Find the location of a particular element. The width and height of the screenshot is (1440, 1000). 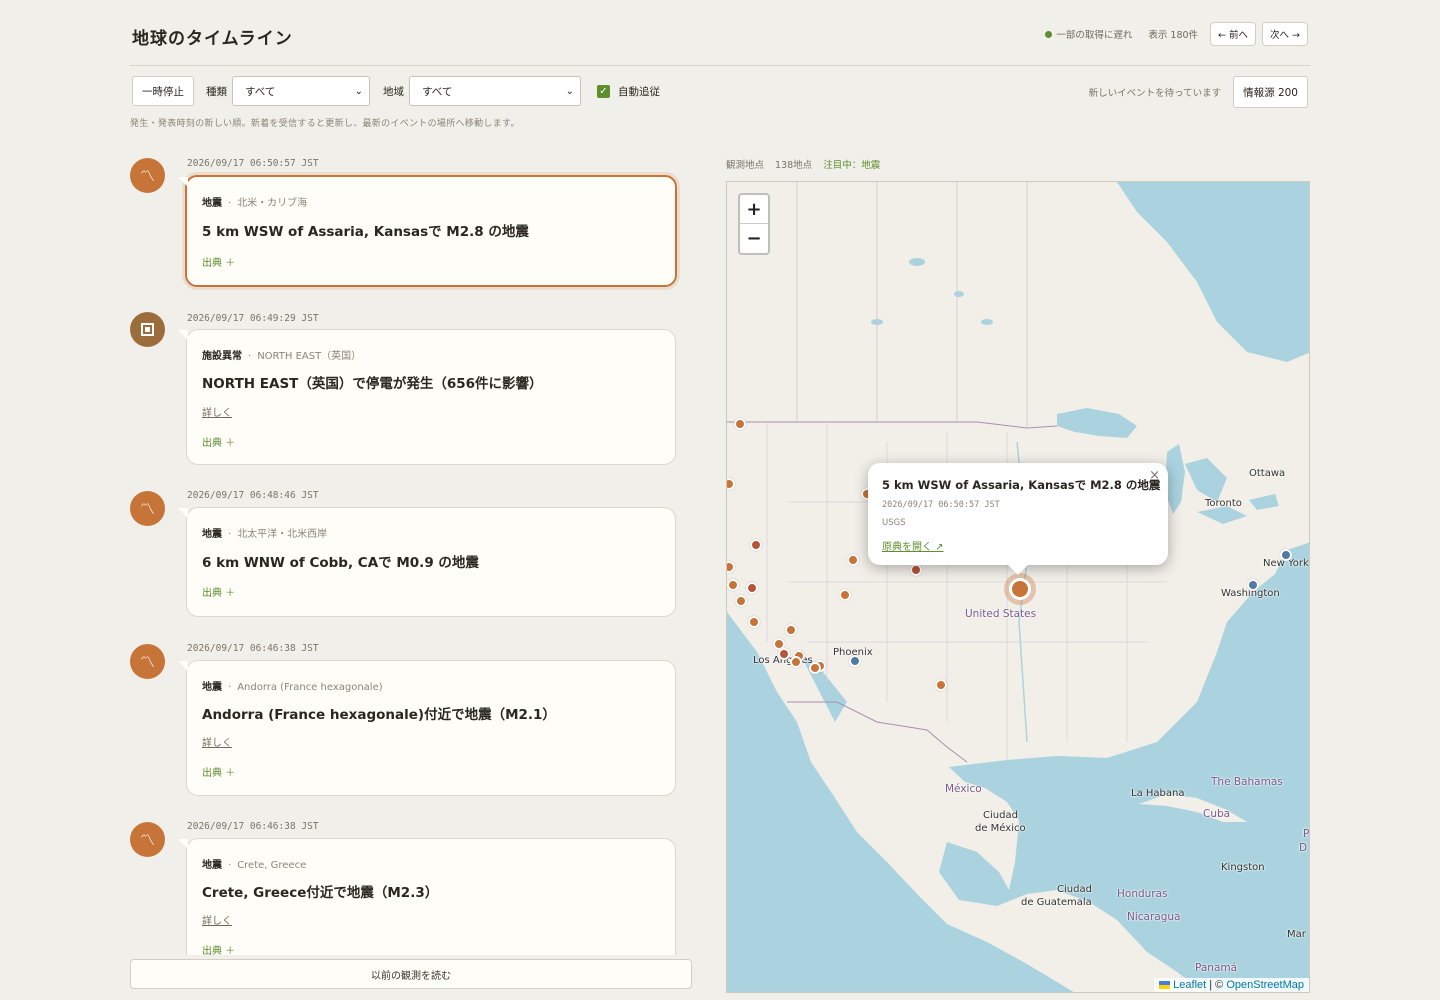

event-meta: 地震 · Andorra (France hexagonale) is located at coordinates (292, 687).